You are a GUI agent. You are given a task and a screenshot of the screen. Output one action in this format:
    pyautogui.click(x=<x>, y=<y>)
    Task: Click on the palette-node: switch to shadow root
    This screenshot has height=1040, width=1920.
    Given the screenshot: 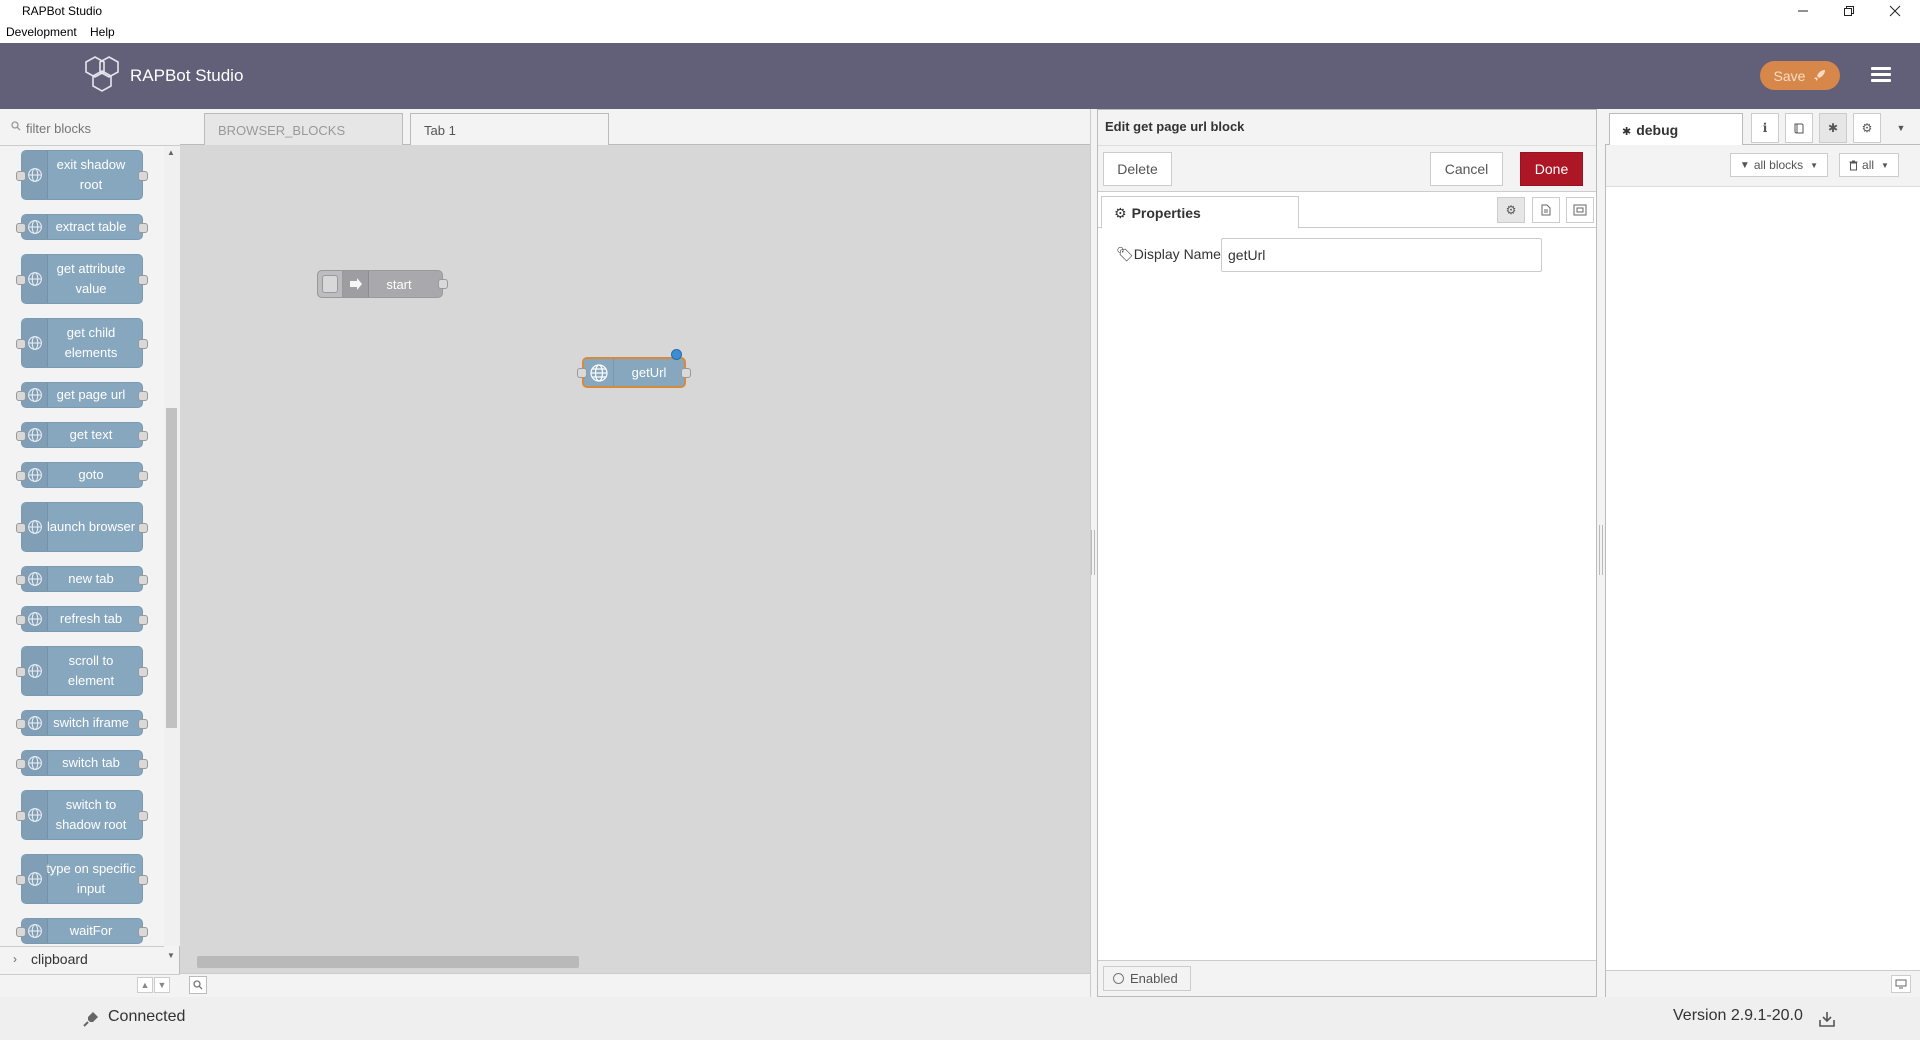 What is the action you would take?
    pyautogui.click(x=82, y=815)
    